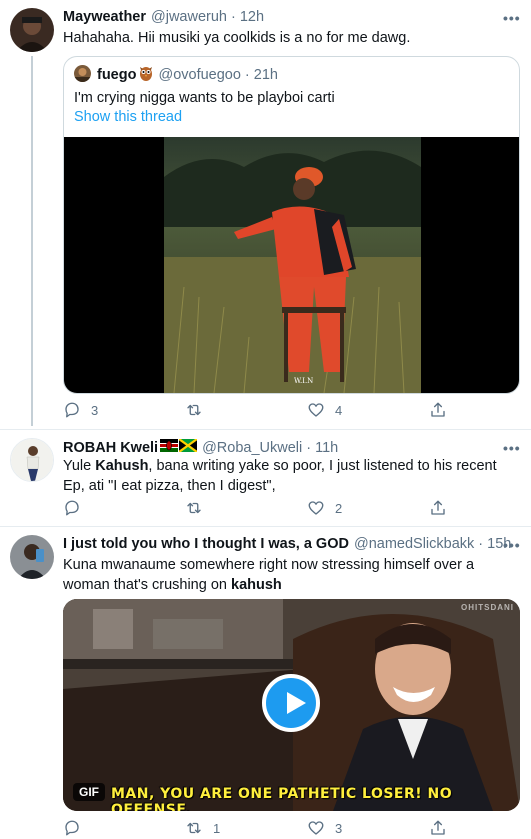  I want to click on like-button: 3, so click(324, 828).